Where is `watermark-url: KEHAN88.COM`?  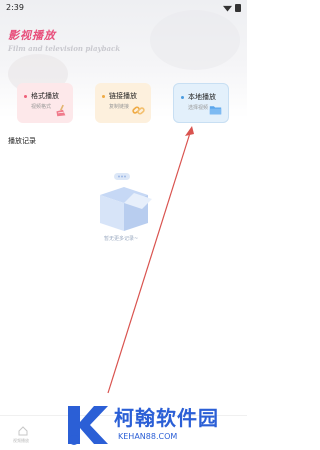
watermark-url: KEHAN88.COM is located at coordinates (148, 436).